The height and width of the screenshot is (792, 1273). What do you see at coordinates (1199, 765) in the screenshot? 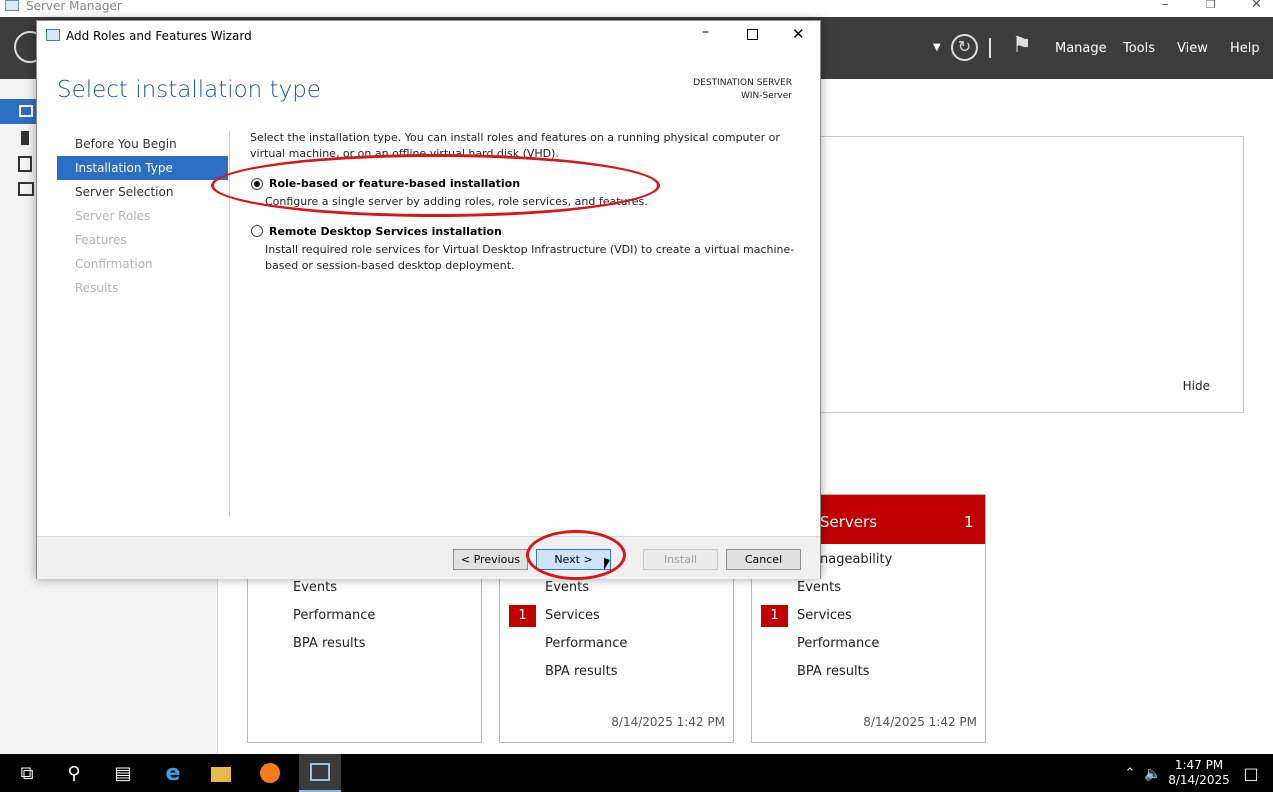
I see `clock-time: 1:47 PM` at bounding box center [1199, 765].